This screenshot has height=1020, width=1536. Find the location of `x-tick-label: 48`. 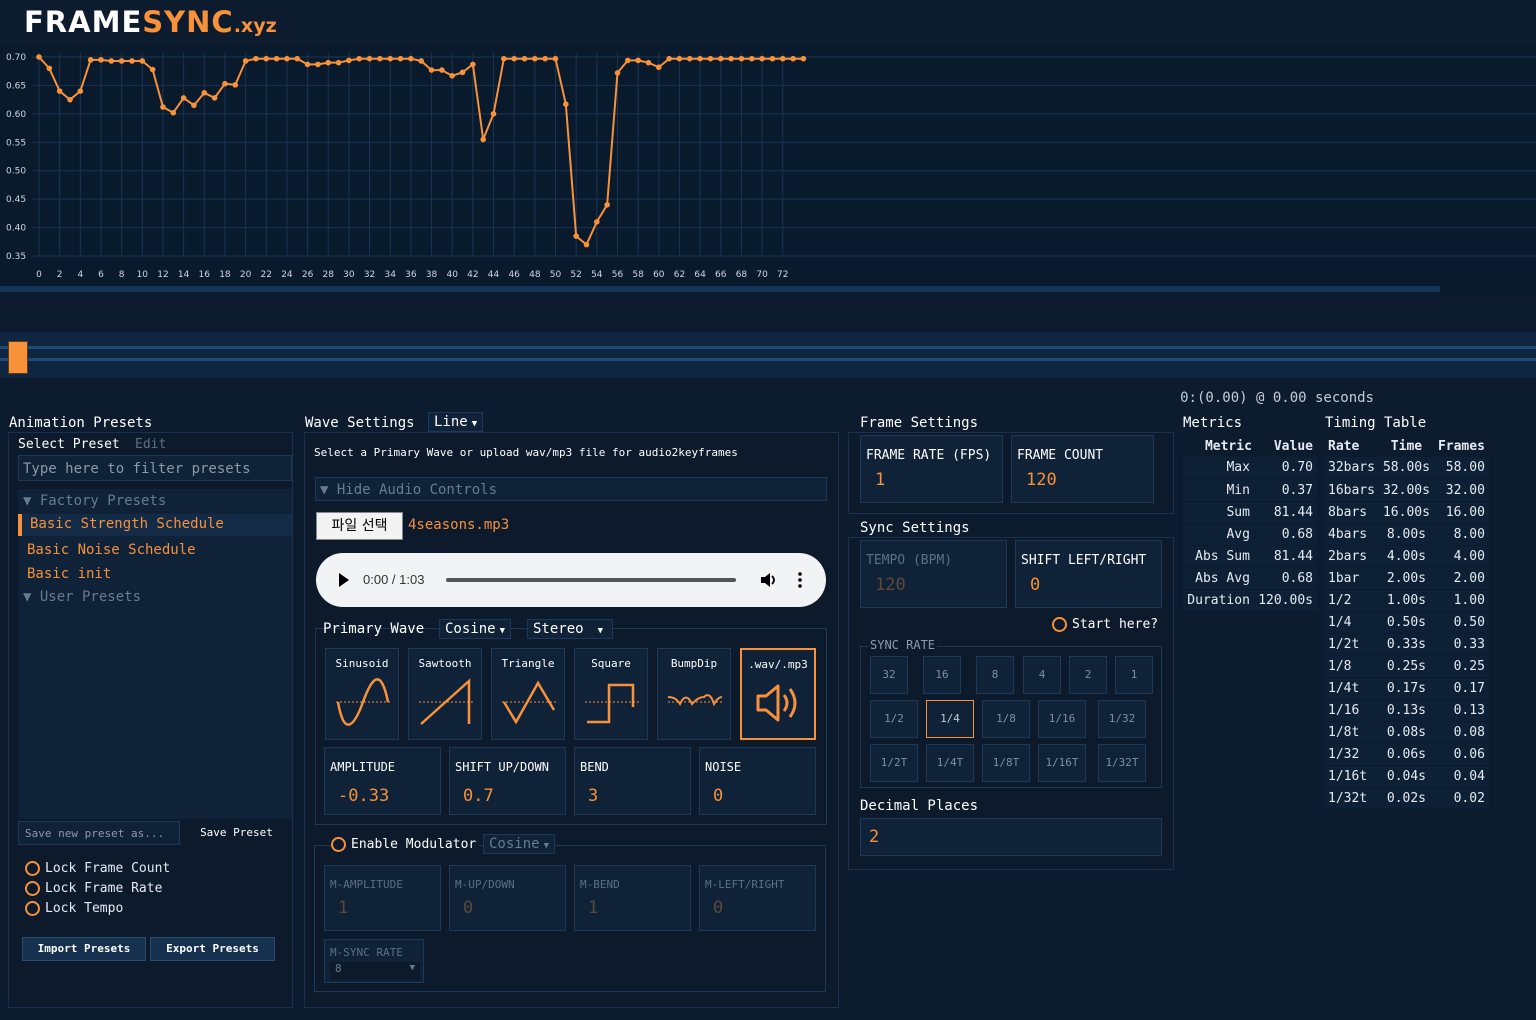

x-tick-label: 48 is located at coordinates (535, 275).